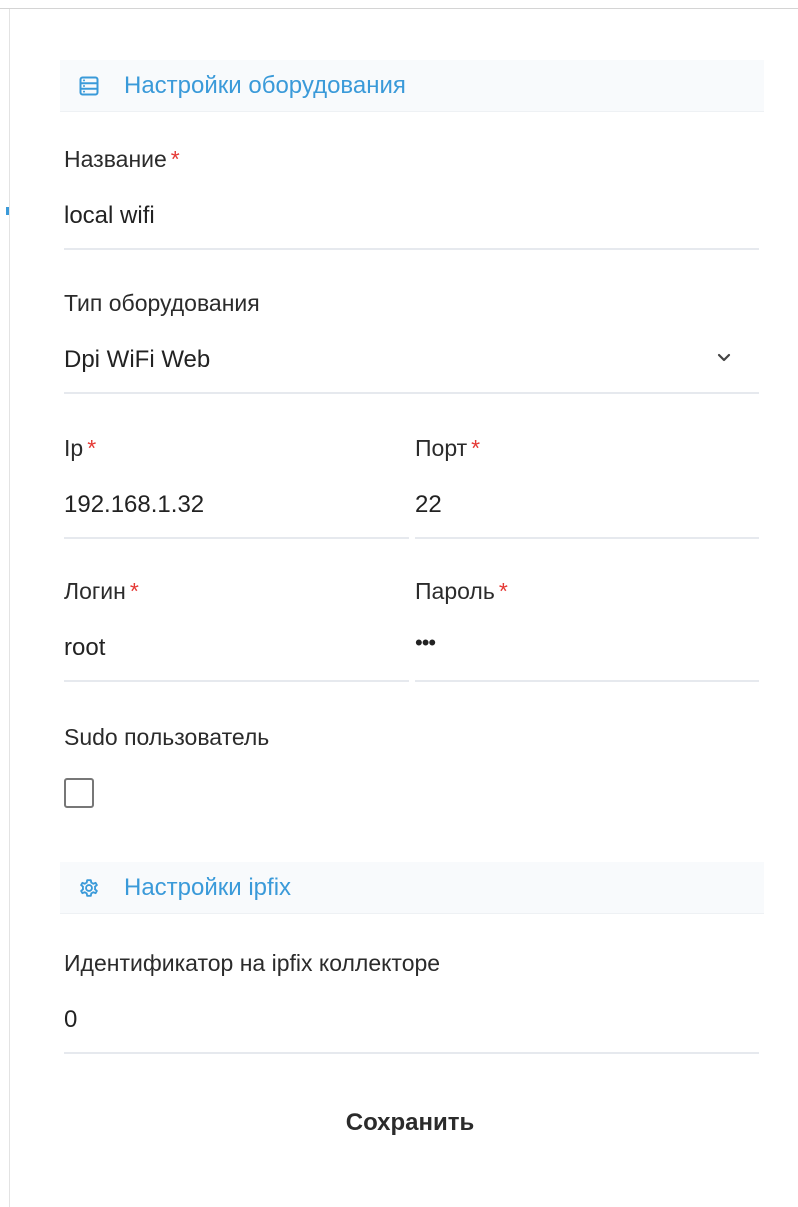  What do you see at coordinates (84, 648) in the screenshot?
I see `login-input: root` at bounding box center [84, 648].